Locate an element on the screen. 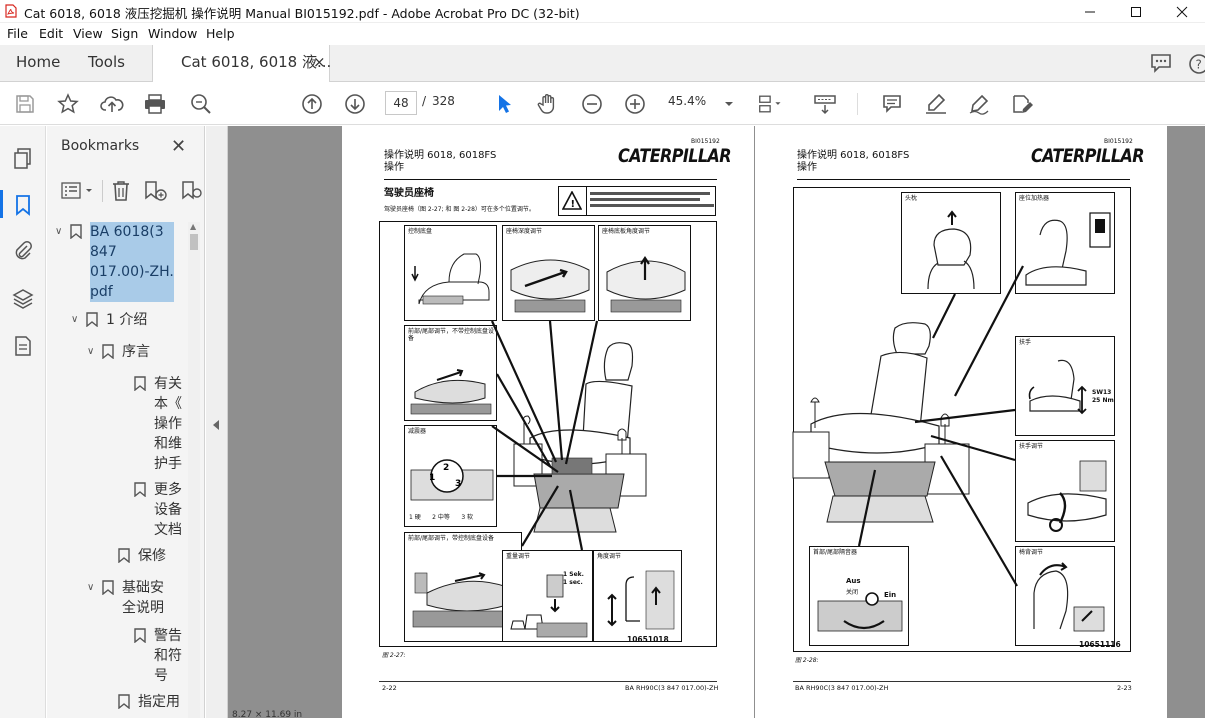 Image resolution: width=1205 pixels, height=718 pixels. chevron-down-icon is located at coordinates (729, 104).